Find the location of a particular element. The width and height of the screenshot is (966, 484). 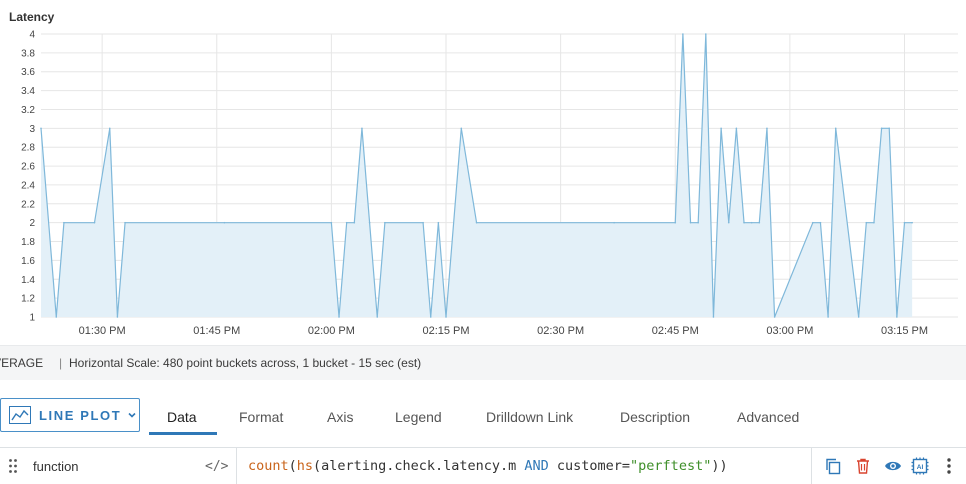

x-tick-label: 02:45 PM is located at coordinates (675, 331).